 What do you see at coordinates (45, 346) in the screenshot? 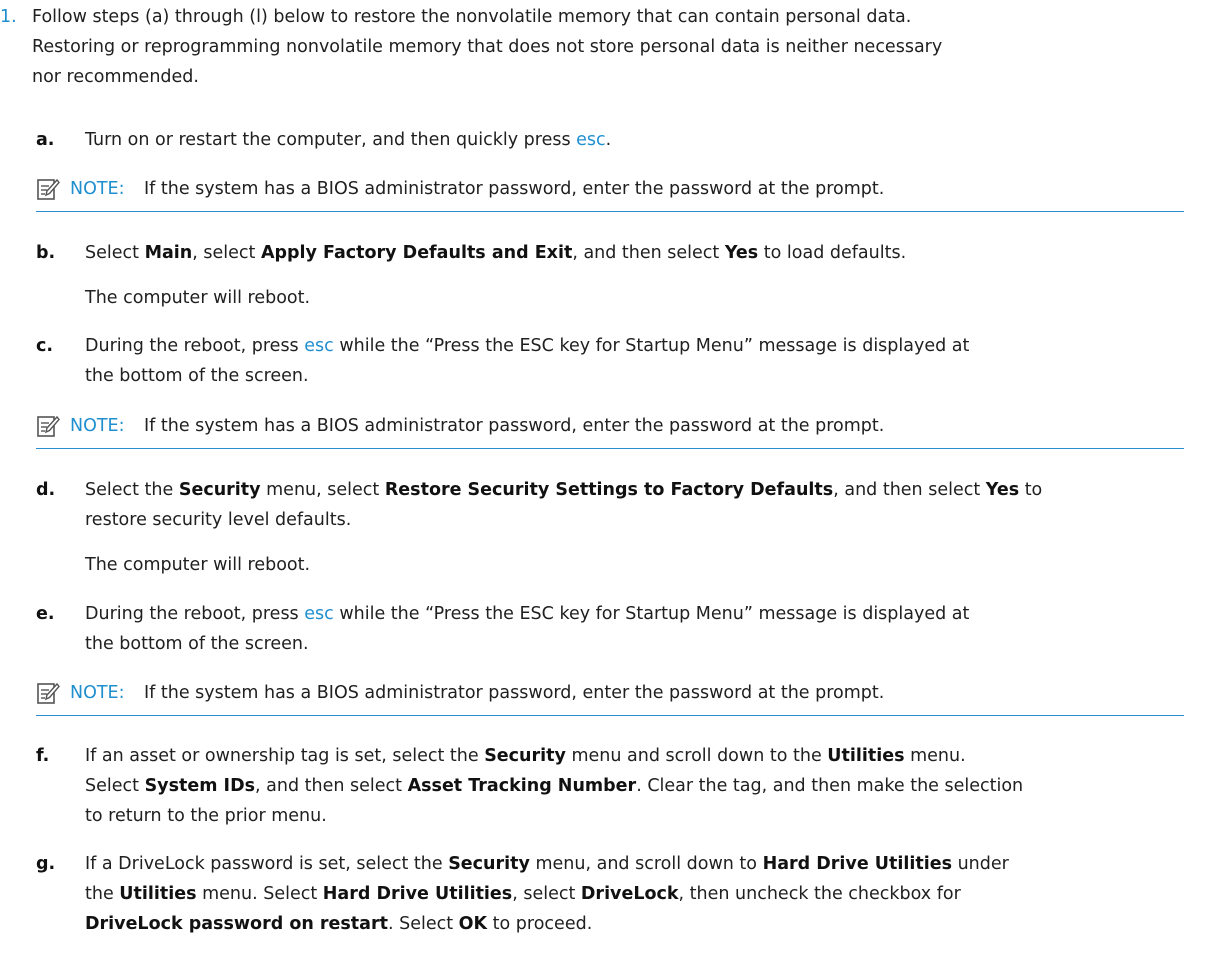
I see `substep-letter: c.` at bounding box center [45, 346].